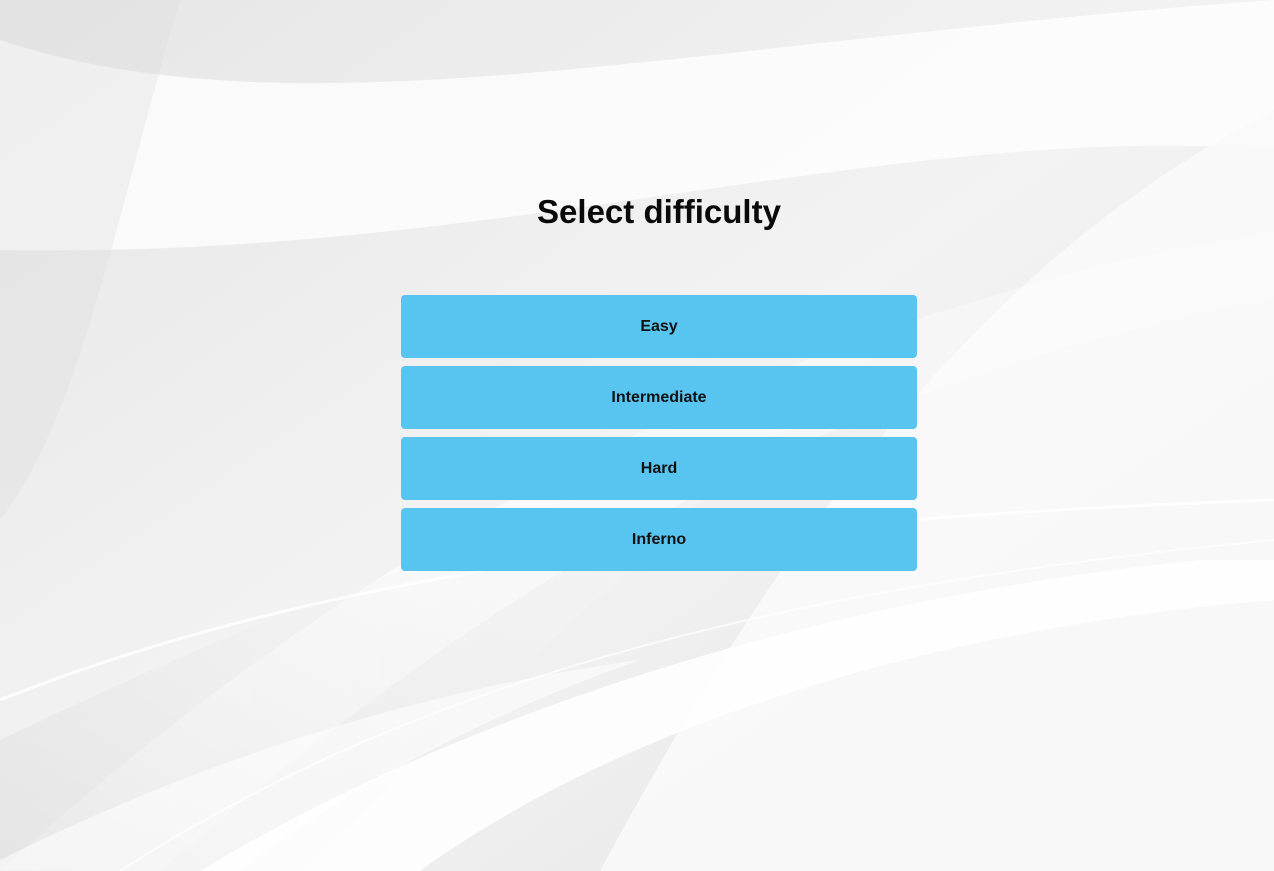  I want to click on difficulty-button-label: Easy, so click(659, 326).